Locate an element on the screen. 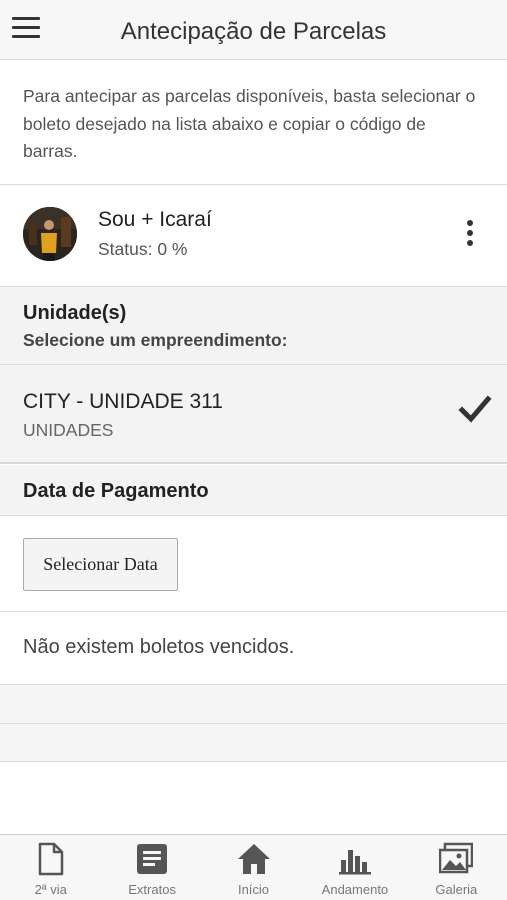 Image resolution: width=507 pixels, height=900 pixels. nav-item-extratos: Extratos is located at coordinates (151, 867).